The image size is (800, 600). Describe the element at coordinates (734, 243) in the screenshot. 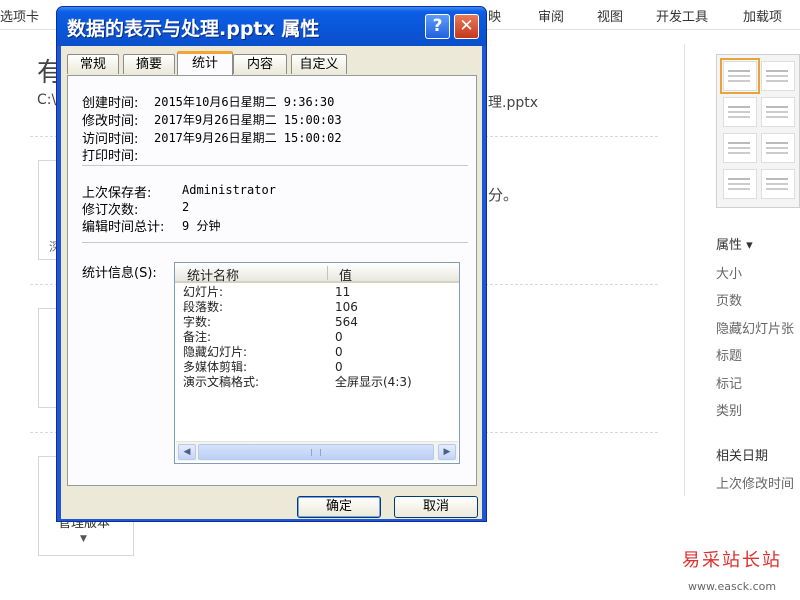

I see `properties-dropdown: 属性 ▾` at that location.